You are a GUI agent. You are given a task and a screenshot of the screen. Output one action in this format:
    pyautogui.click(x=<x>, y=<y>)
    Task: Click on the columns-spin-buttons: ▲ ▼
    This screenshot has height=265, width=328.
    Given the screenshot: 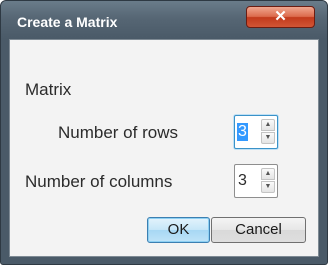 What is the action you would take?
    pyautogui.click(x=268, y=181)
    